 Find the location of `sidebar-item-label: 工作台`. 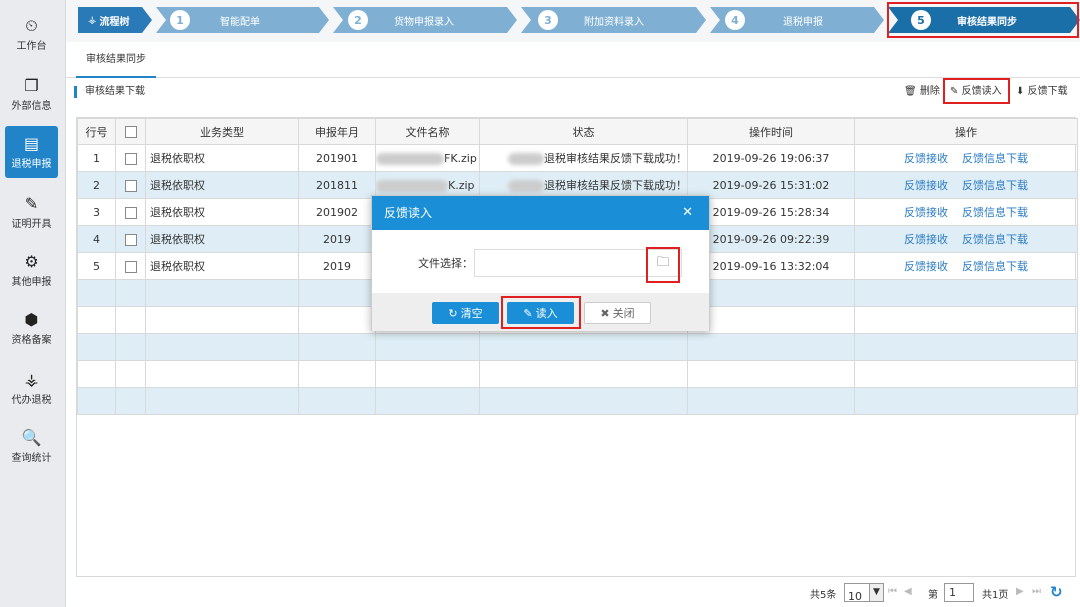

sidebar-item-label: 工作台 is located at coordinates (31, 46).